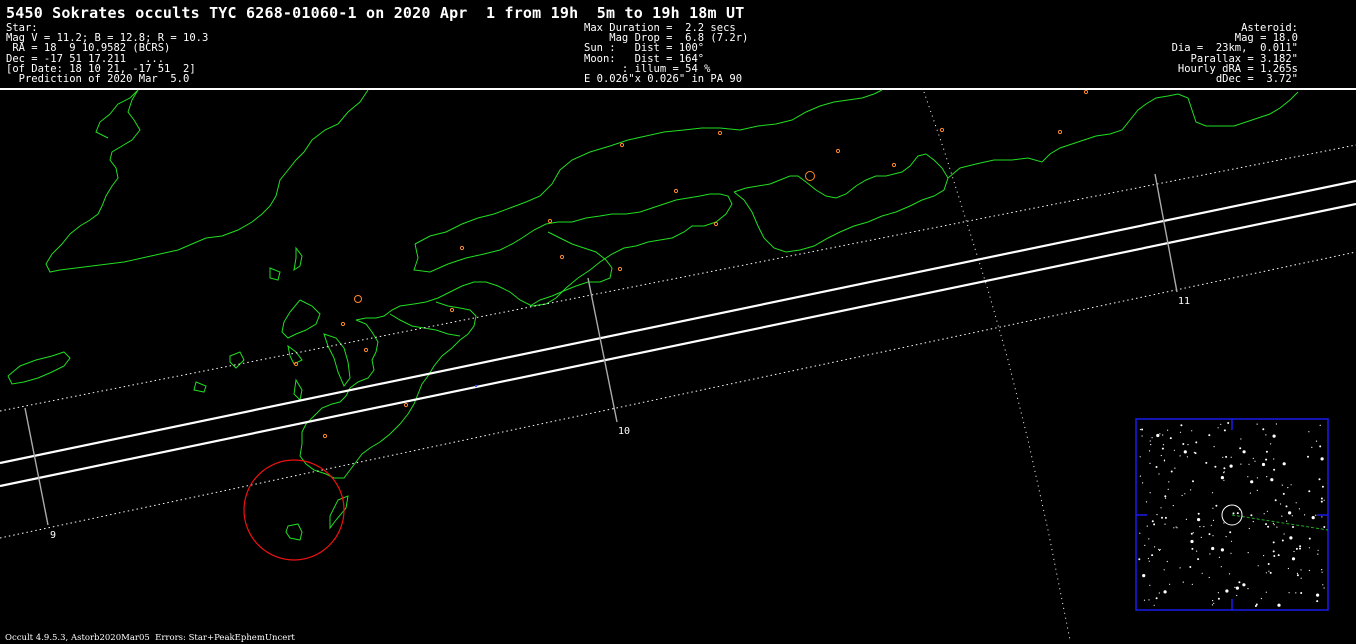  I want to click on coastline-island-tsushima, so click(298, 259).